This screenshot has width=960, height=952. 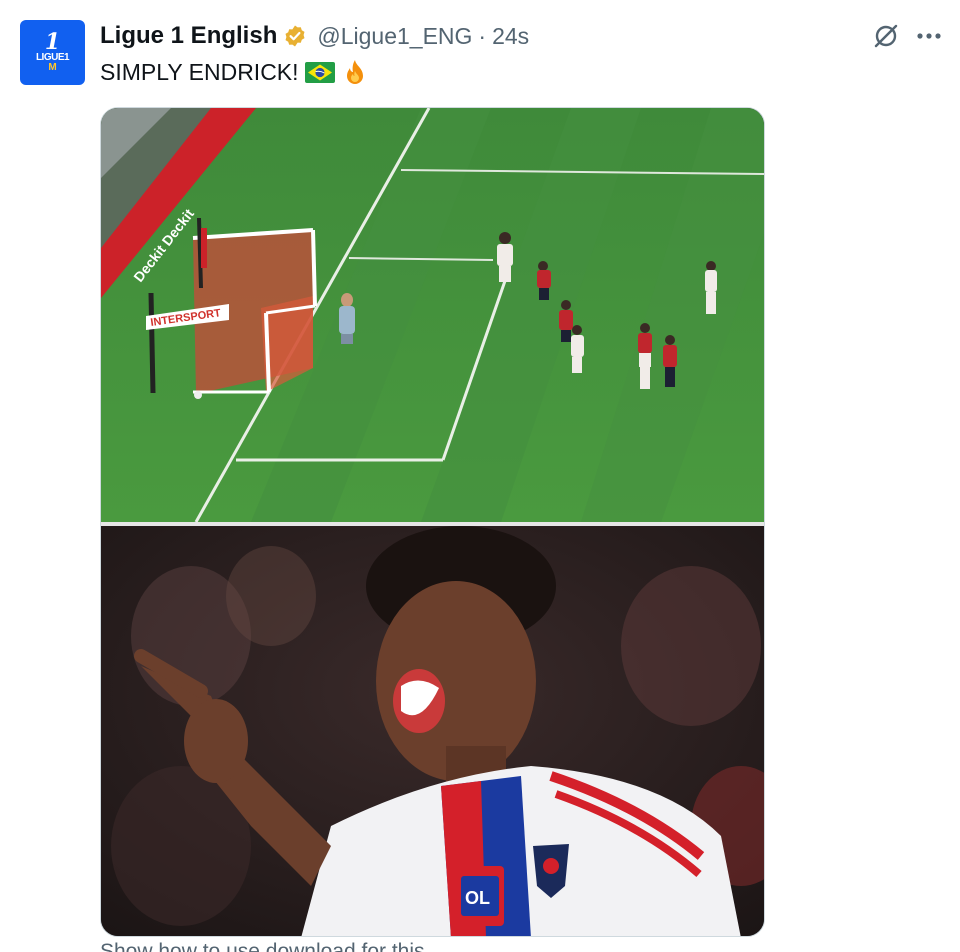 I want to click on account-avatar: 1 LIGUE1 M, so click(x=52, y=52).